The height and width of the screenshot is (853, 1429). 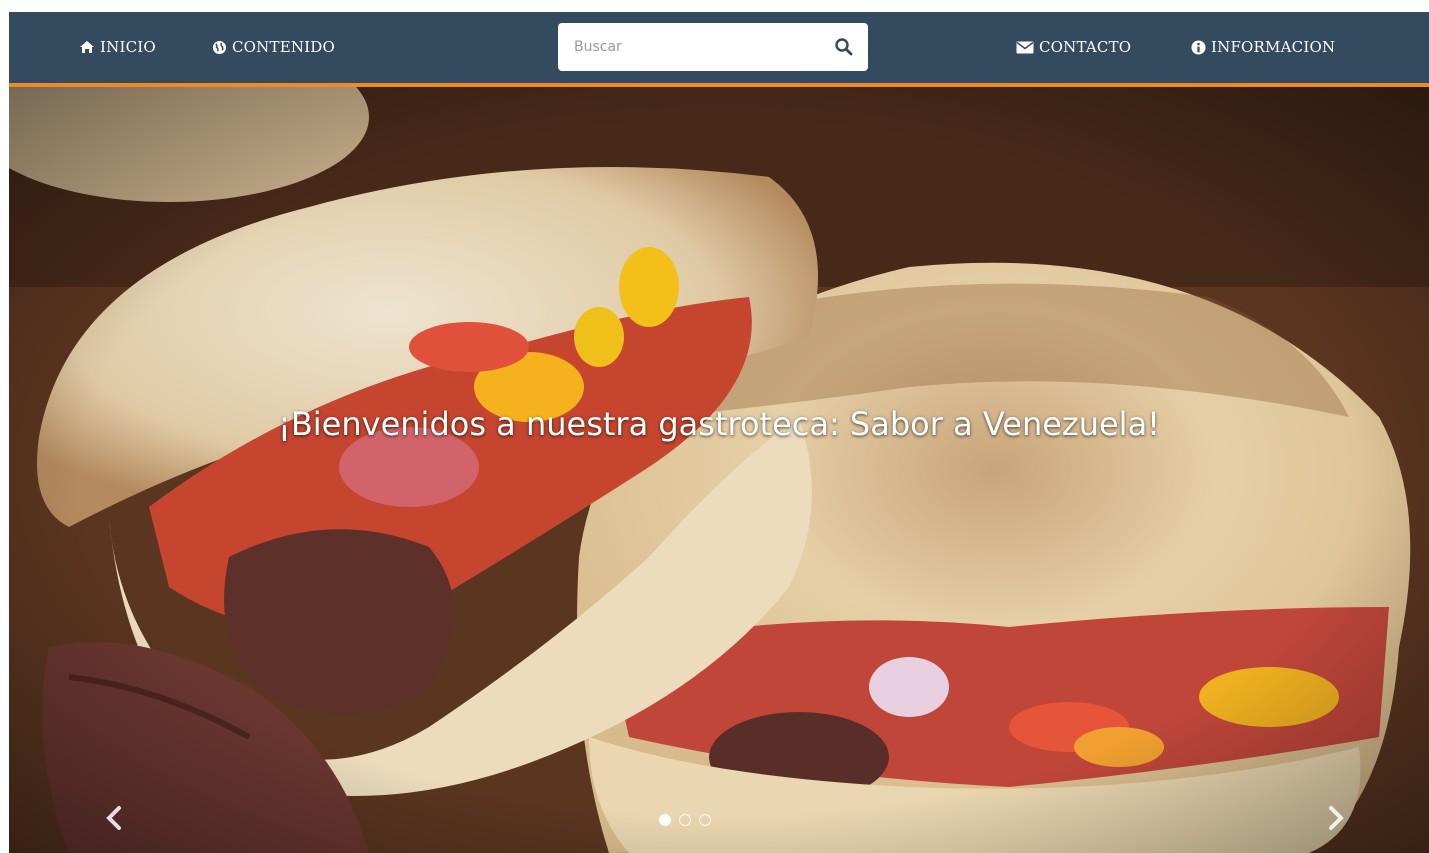 What do you see at coordinates (219, 47) in the screenshot?
I see `globe-icon` at bounding box center [219, 47].